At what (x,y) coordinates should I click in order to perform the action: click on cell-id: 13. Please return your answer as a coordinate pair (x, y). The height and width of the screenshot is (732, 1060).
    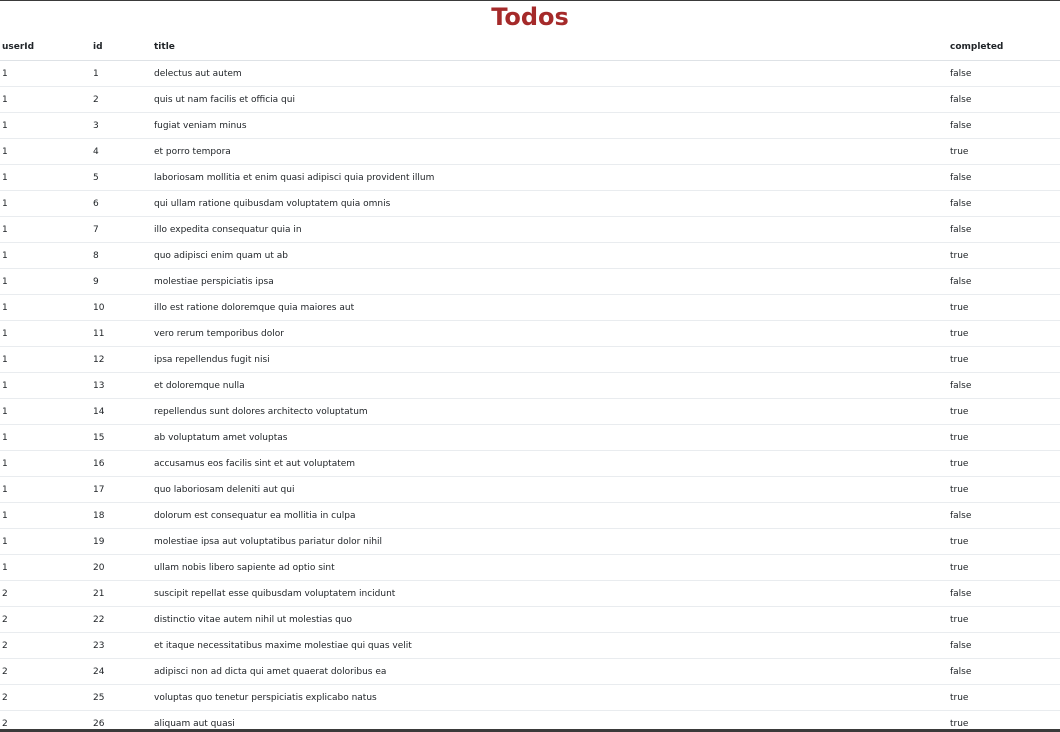
    Looking at the image, I should click on (121, 385).